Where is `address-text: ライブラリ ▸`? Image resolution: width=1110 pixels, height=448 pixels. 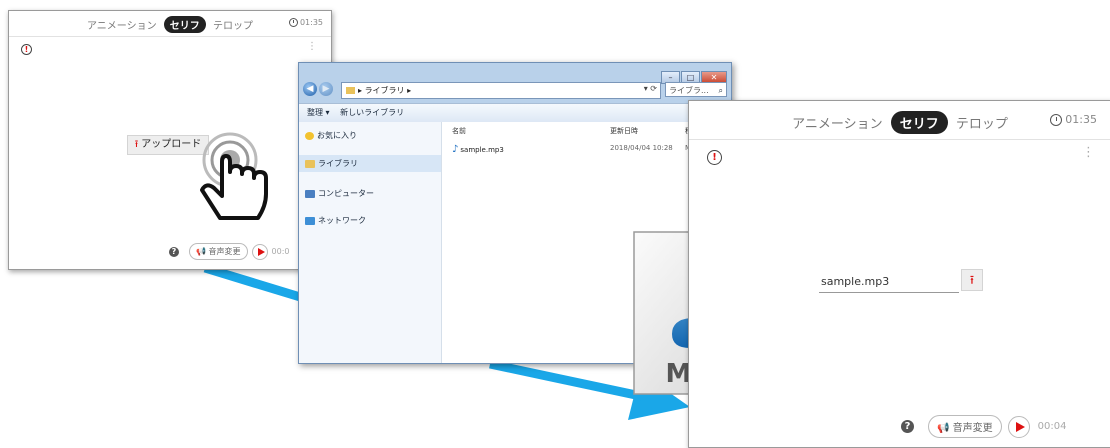
address-text: ライブラリ ▸ is located at coordinates (388, 90).